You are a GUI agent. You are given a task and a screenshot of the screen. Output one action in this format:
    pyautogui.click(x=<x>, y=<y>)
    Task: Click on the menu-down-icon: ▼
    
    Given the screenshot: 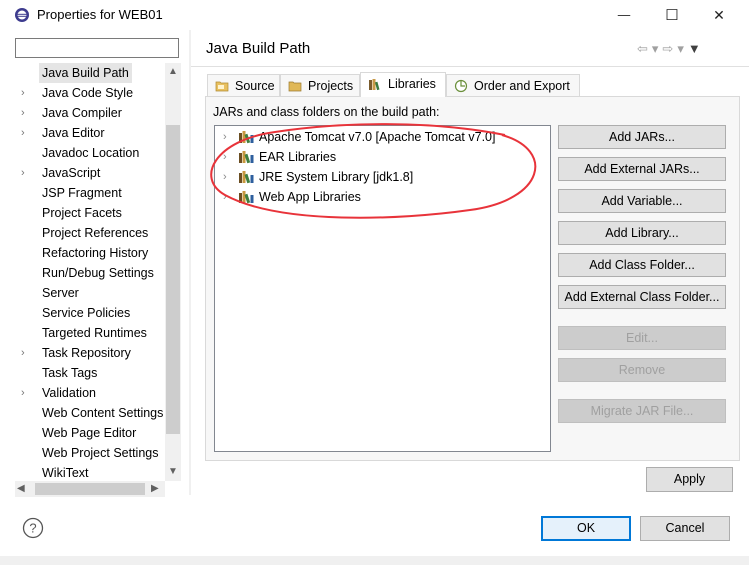 What is the action you would take?
    pyautogui.click(x=696, y=48)
    